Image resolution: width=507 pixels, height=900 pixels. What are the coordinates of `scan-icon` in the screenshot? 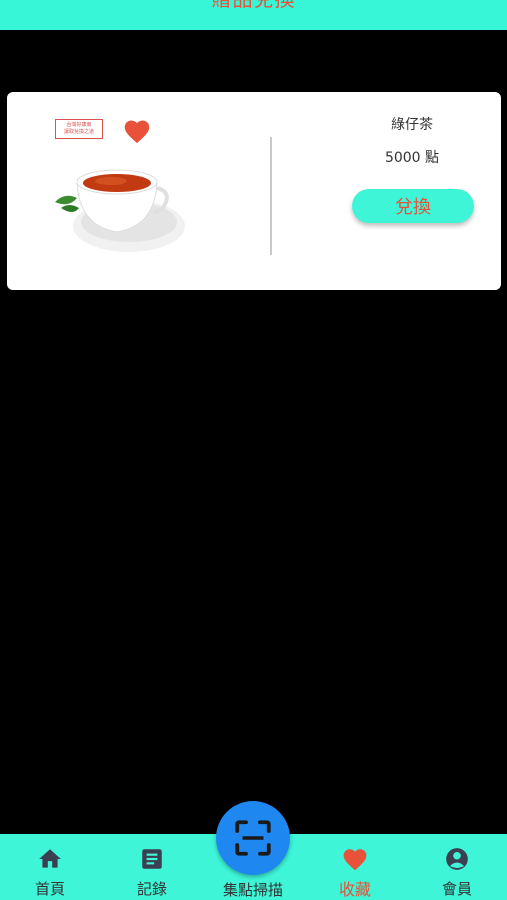 It's located at (253, 838).